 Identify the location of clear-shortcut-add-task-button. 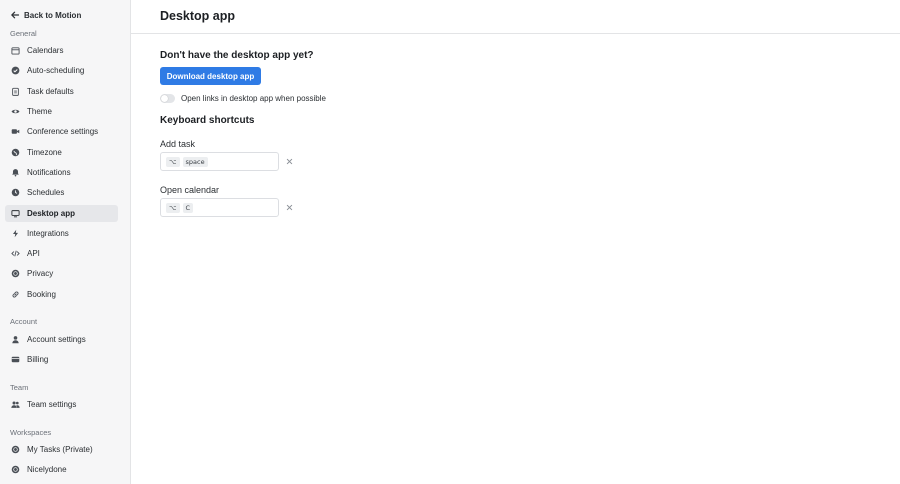
(289, 161).